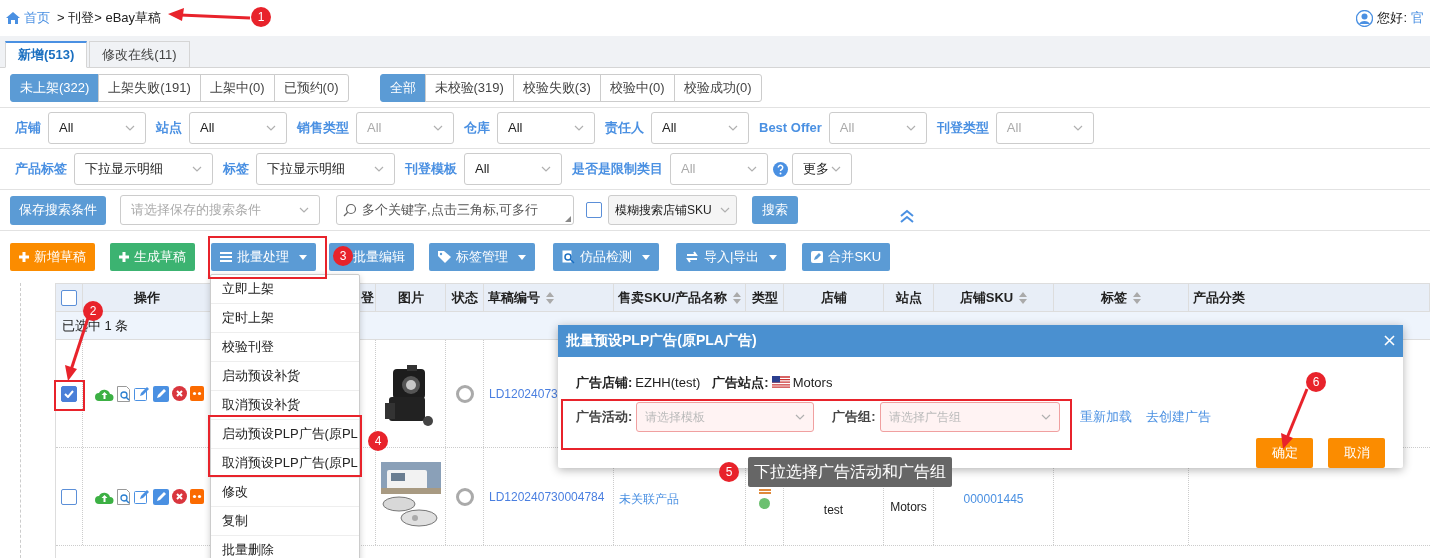  I want to click on filter-label: 刊登类型, so click(962, 128).